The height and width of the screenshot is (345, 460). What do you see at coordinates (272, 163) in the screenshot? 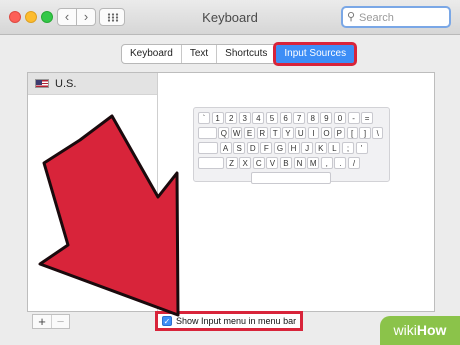
I see `key: V` at bounding box center [272, 163].